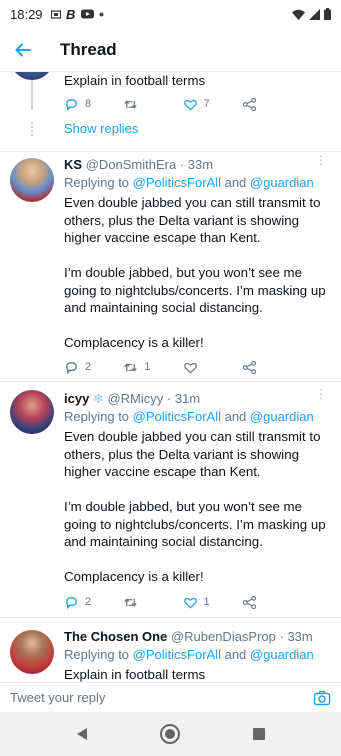  What do you see at coordinates (93, 104) in the screenshot?
I see `reply-button: 8` at bounding box center [93, 104].